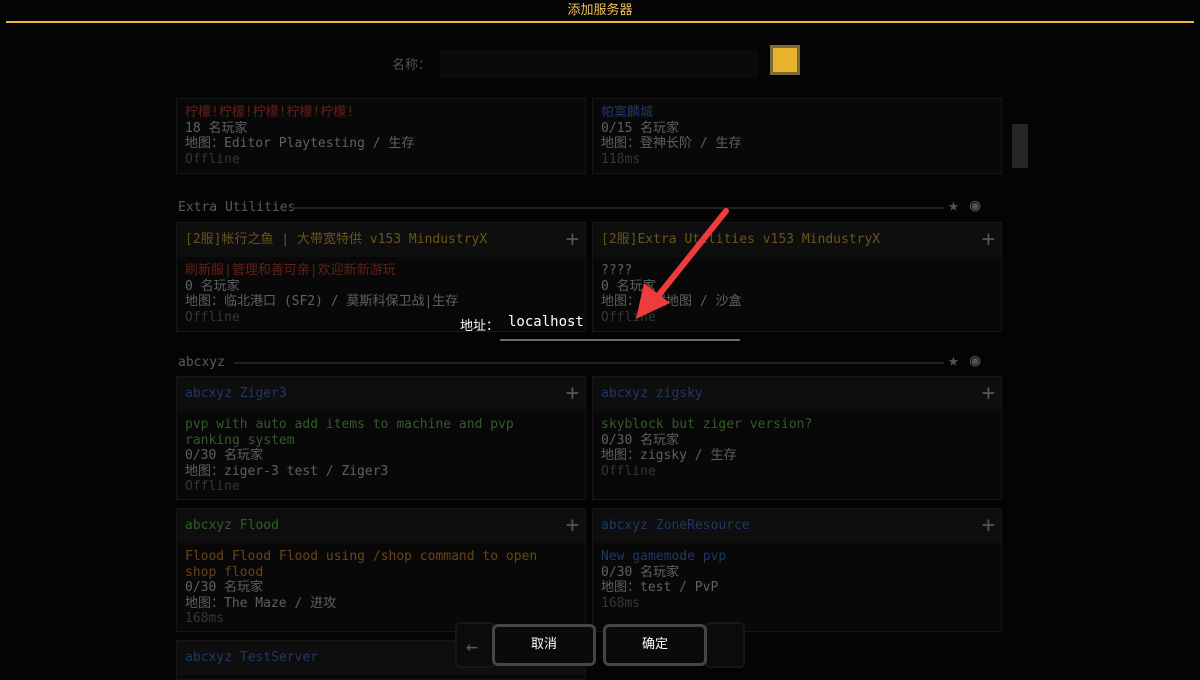 The height and width of the screenshot is (680, 1200). I want to click on server-map: 地图：ziger-3 test / Ziger3, so click(287, 471).